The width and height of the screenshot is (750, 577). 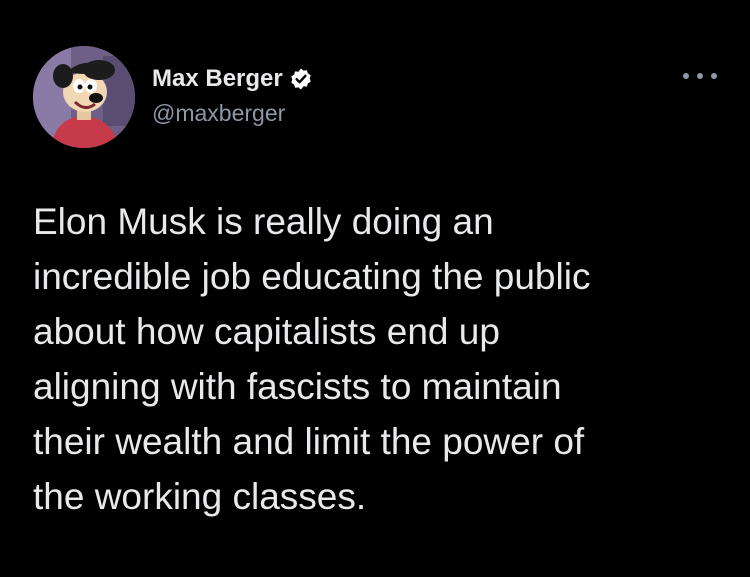 What do you see at coordinates (309, 441) in the screenshot?
I see `tweet-text-line: their wealth and limit the power of` at bounding box center [309, 441].